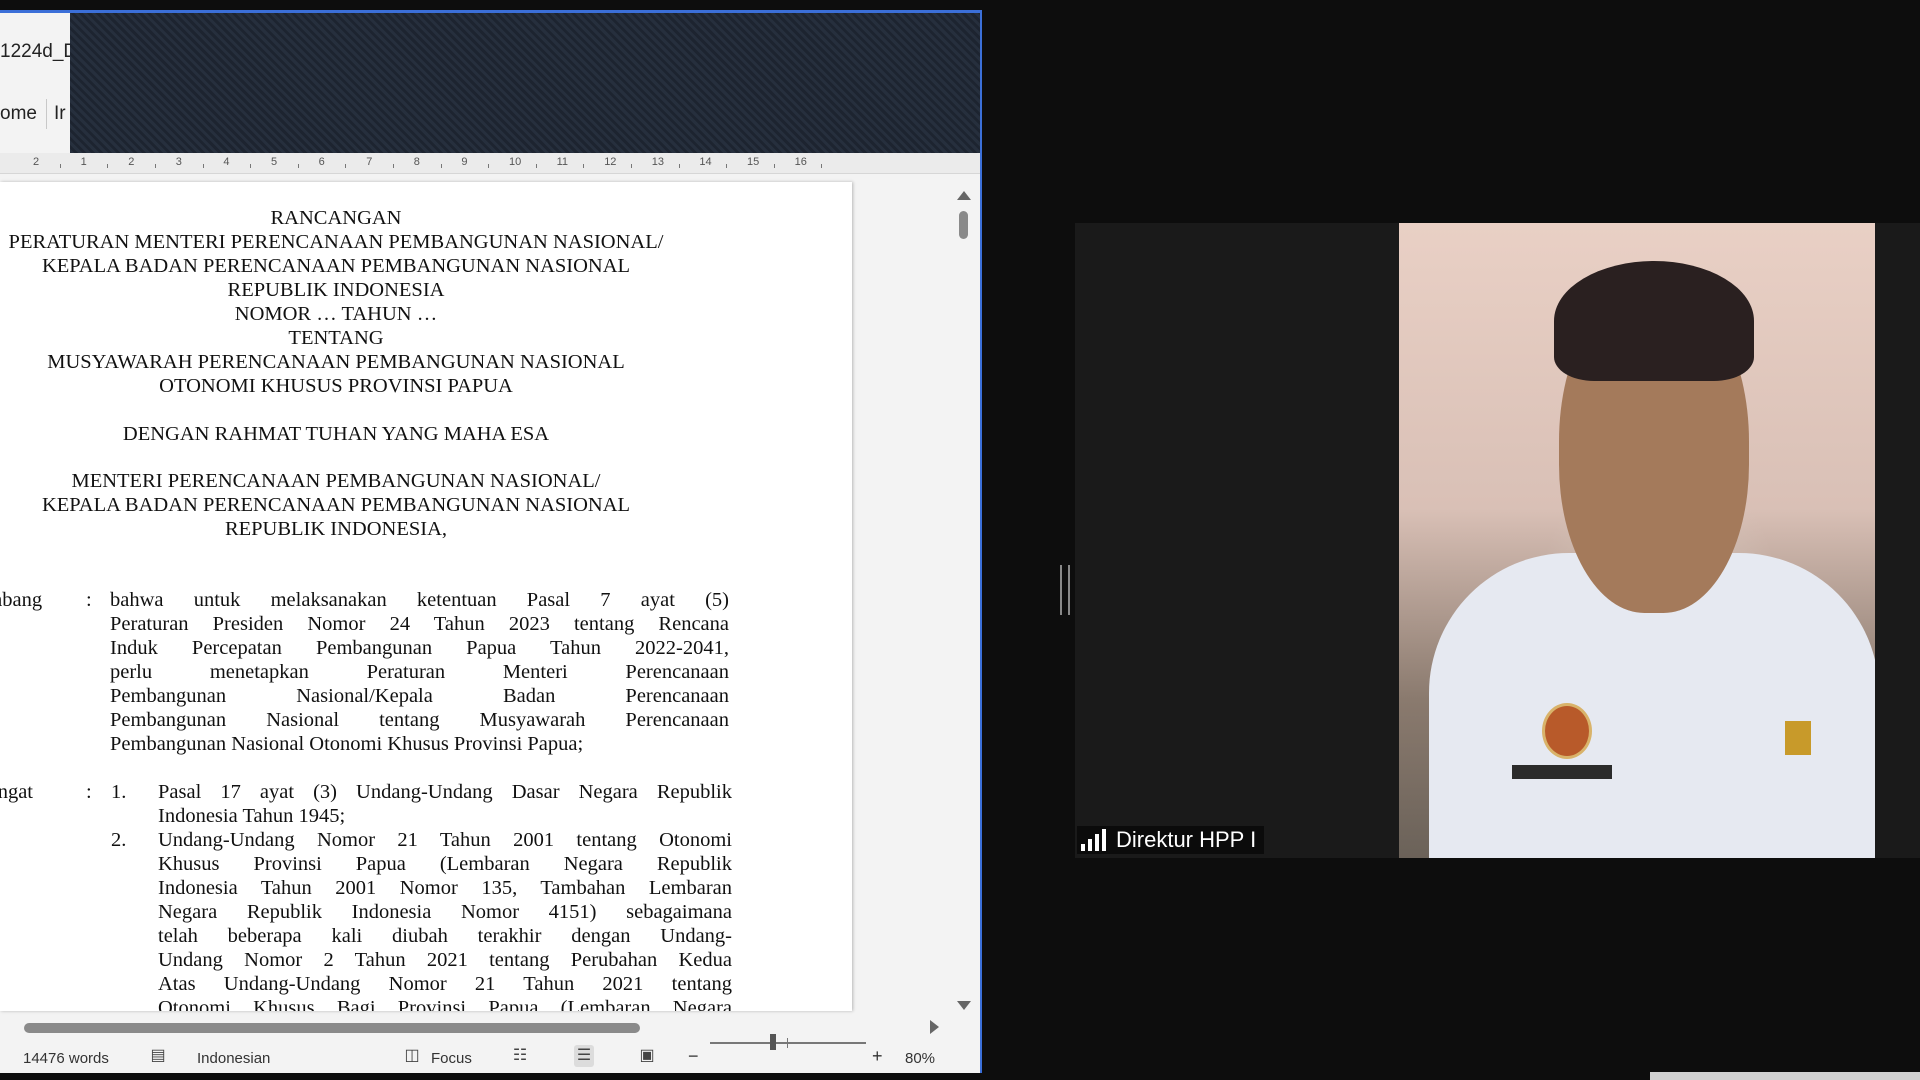 The image size is (1920, 1080). What do you see at coordinates (332, 1028) in the screenshot?
I see `horizontal-scroll-thumb` at bounding box center [332, 1028].